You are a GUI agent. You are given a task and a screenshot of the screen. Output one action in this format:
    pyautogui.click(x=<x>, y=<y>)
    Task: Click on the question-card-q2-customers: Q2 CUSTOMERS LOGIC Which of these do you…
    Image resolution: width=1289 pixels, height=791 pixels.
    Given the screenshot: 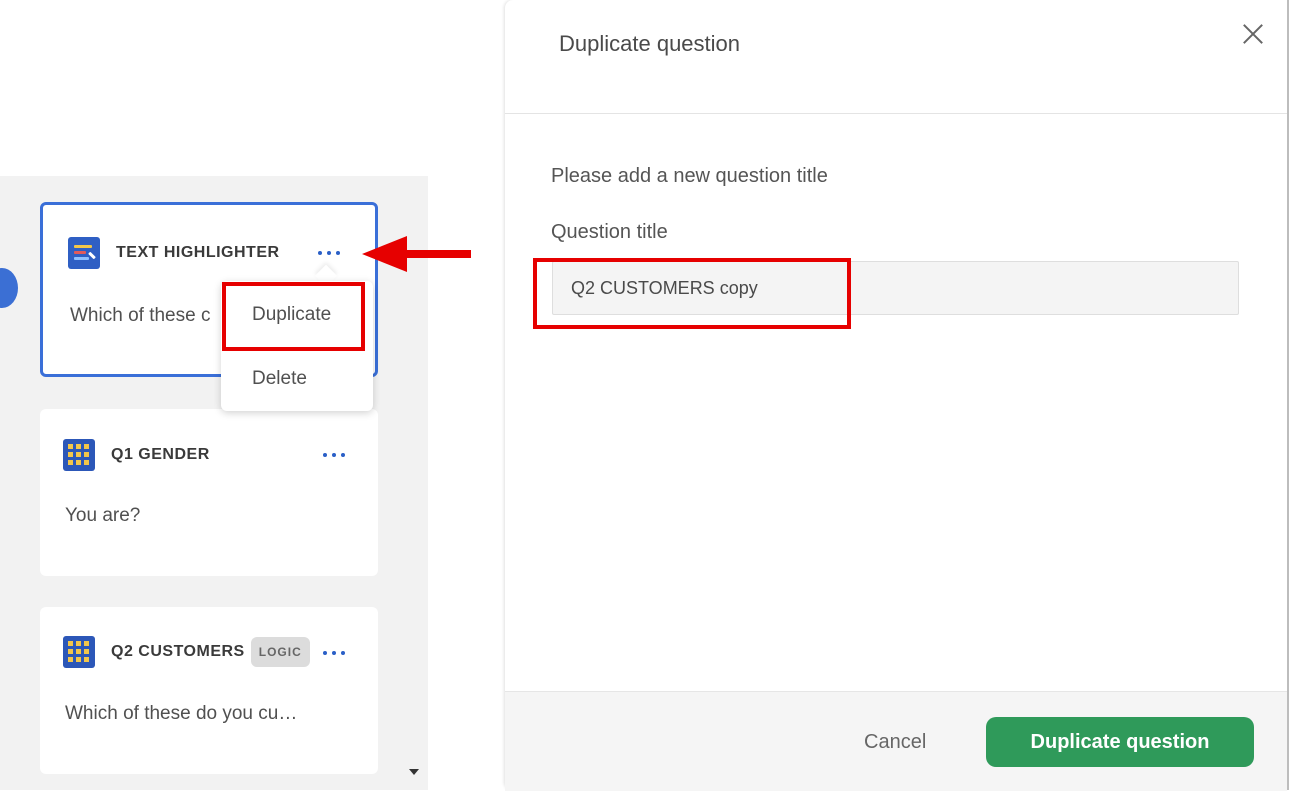 What is the action you would take?
    pyautogui.click(x=209, y=690)
    